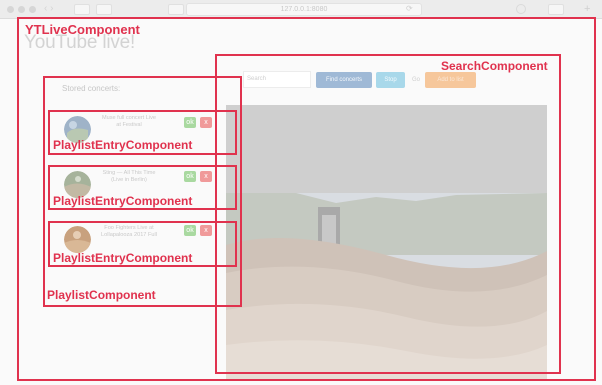 Image resolution: width=602 pixels, height=385 pixels. I want to click on close-window-icon, so click(10, 9).